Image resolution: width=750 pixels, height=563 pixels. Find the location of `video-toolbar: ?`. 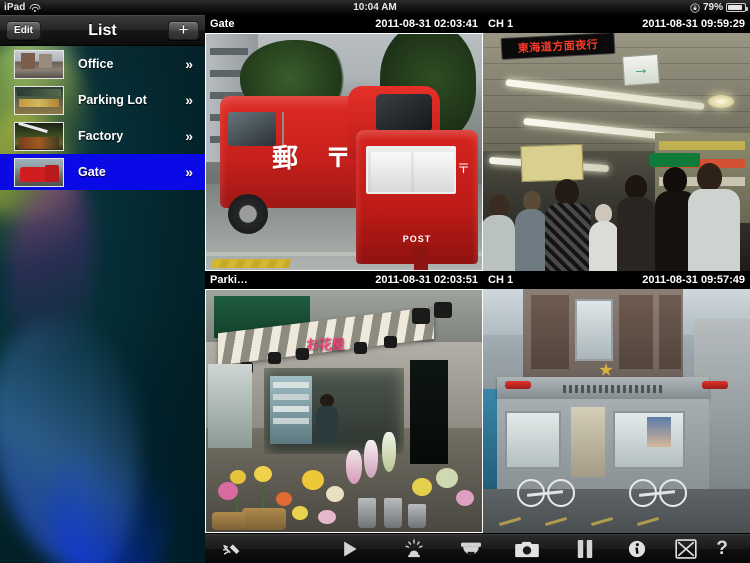

video-toolbar: ? is located at coordinates (477, 548).